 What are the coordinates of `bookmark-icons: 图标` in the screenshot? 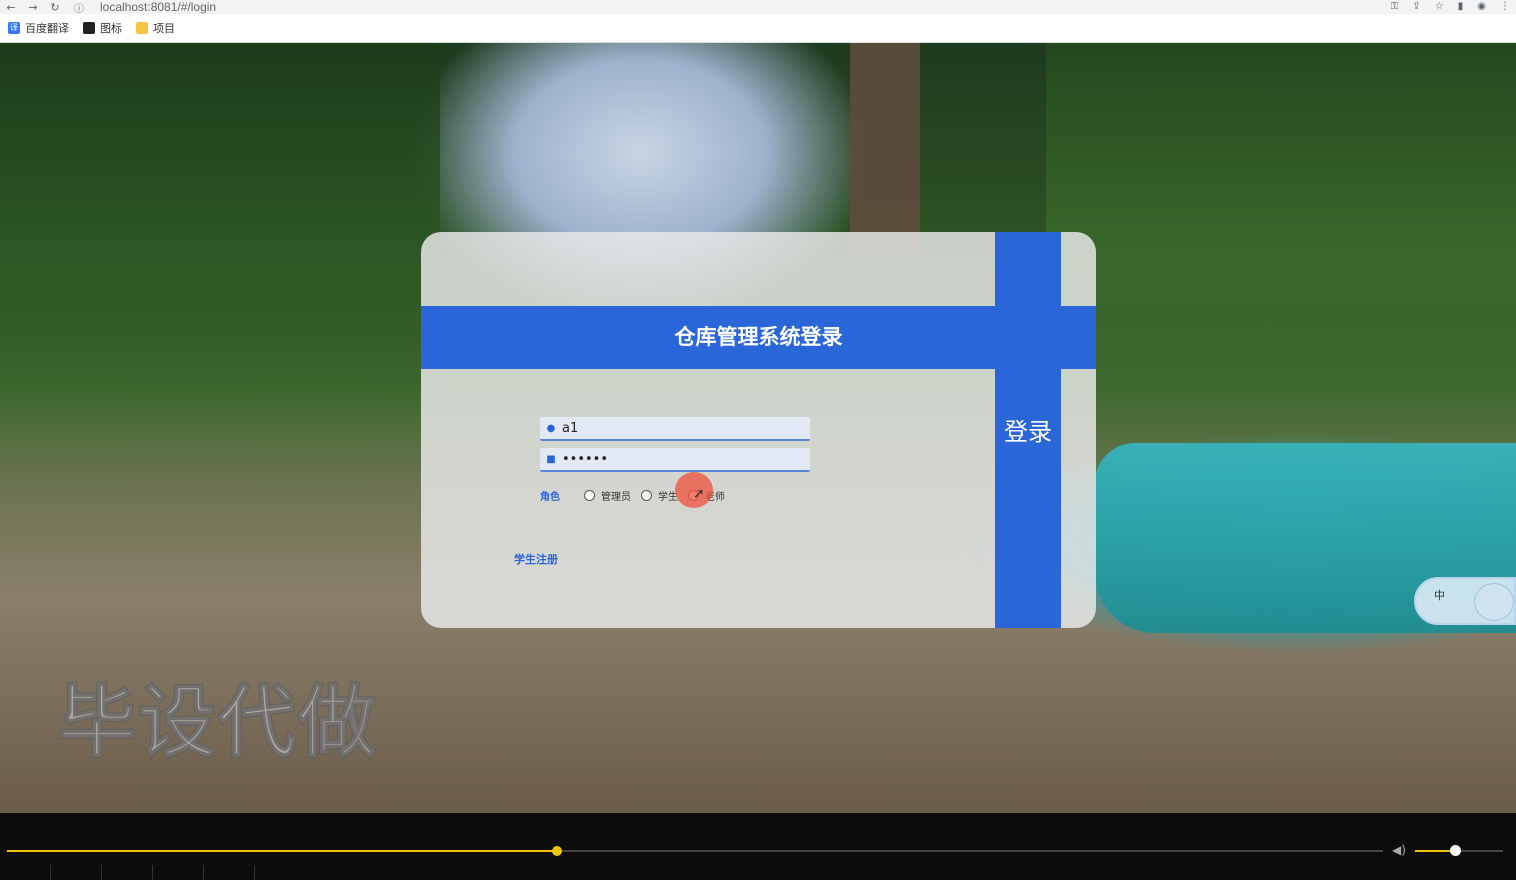 It's located at (102, 28).